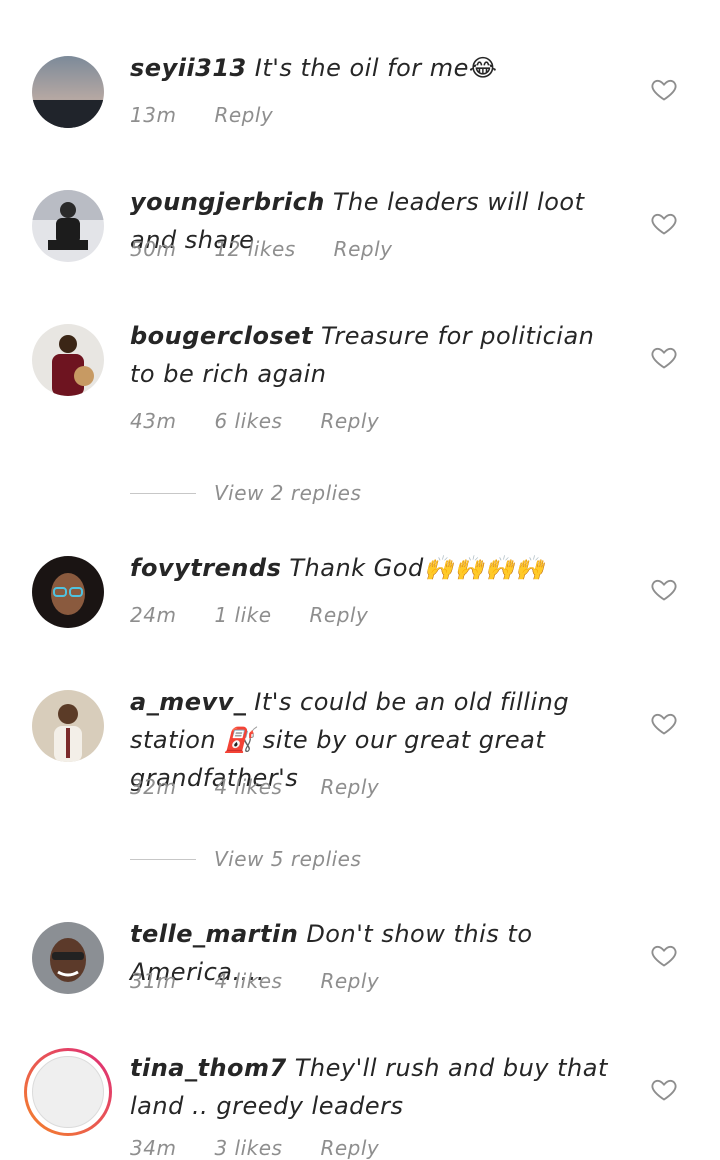 Image resolution: width=720 pixels, height=1160 pixels. I want to click on comment-text-block: fovytrends Thank God🙌🙌🙌🙌, so click(376, 568).